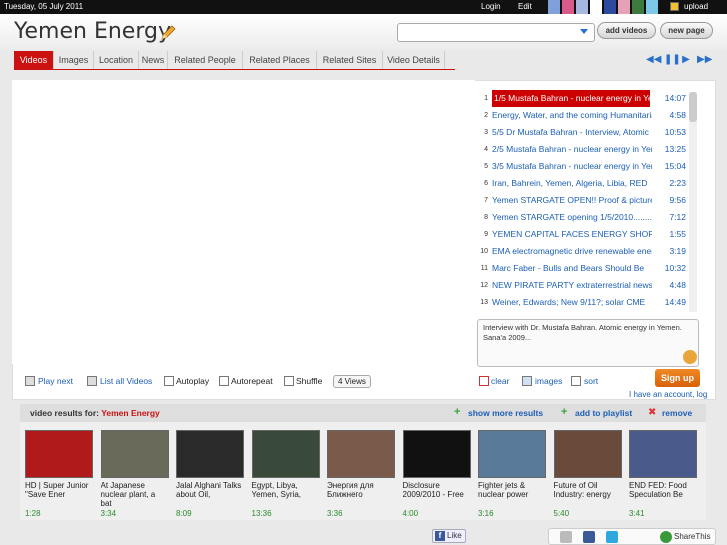  What do you see at coordinates (677, 413) in the screenshot?
I see `remove-link: remove` at bounding box center [677, 413].